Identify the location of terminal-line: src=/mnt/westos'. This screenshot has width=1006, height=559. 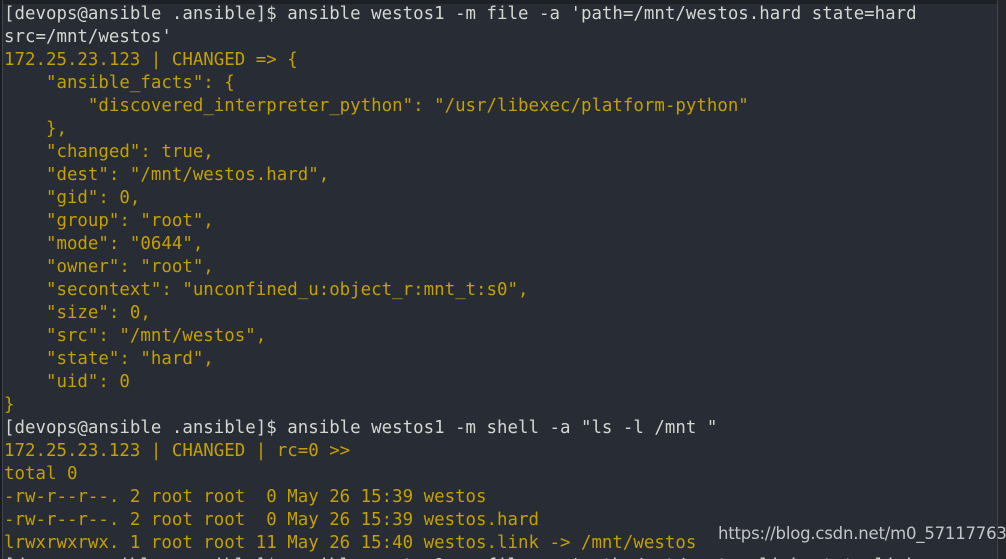
(88, 37).